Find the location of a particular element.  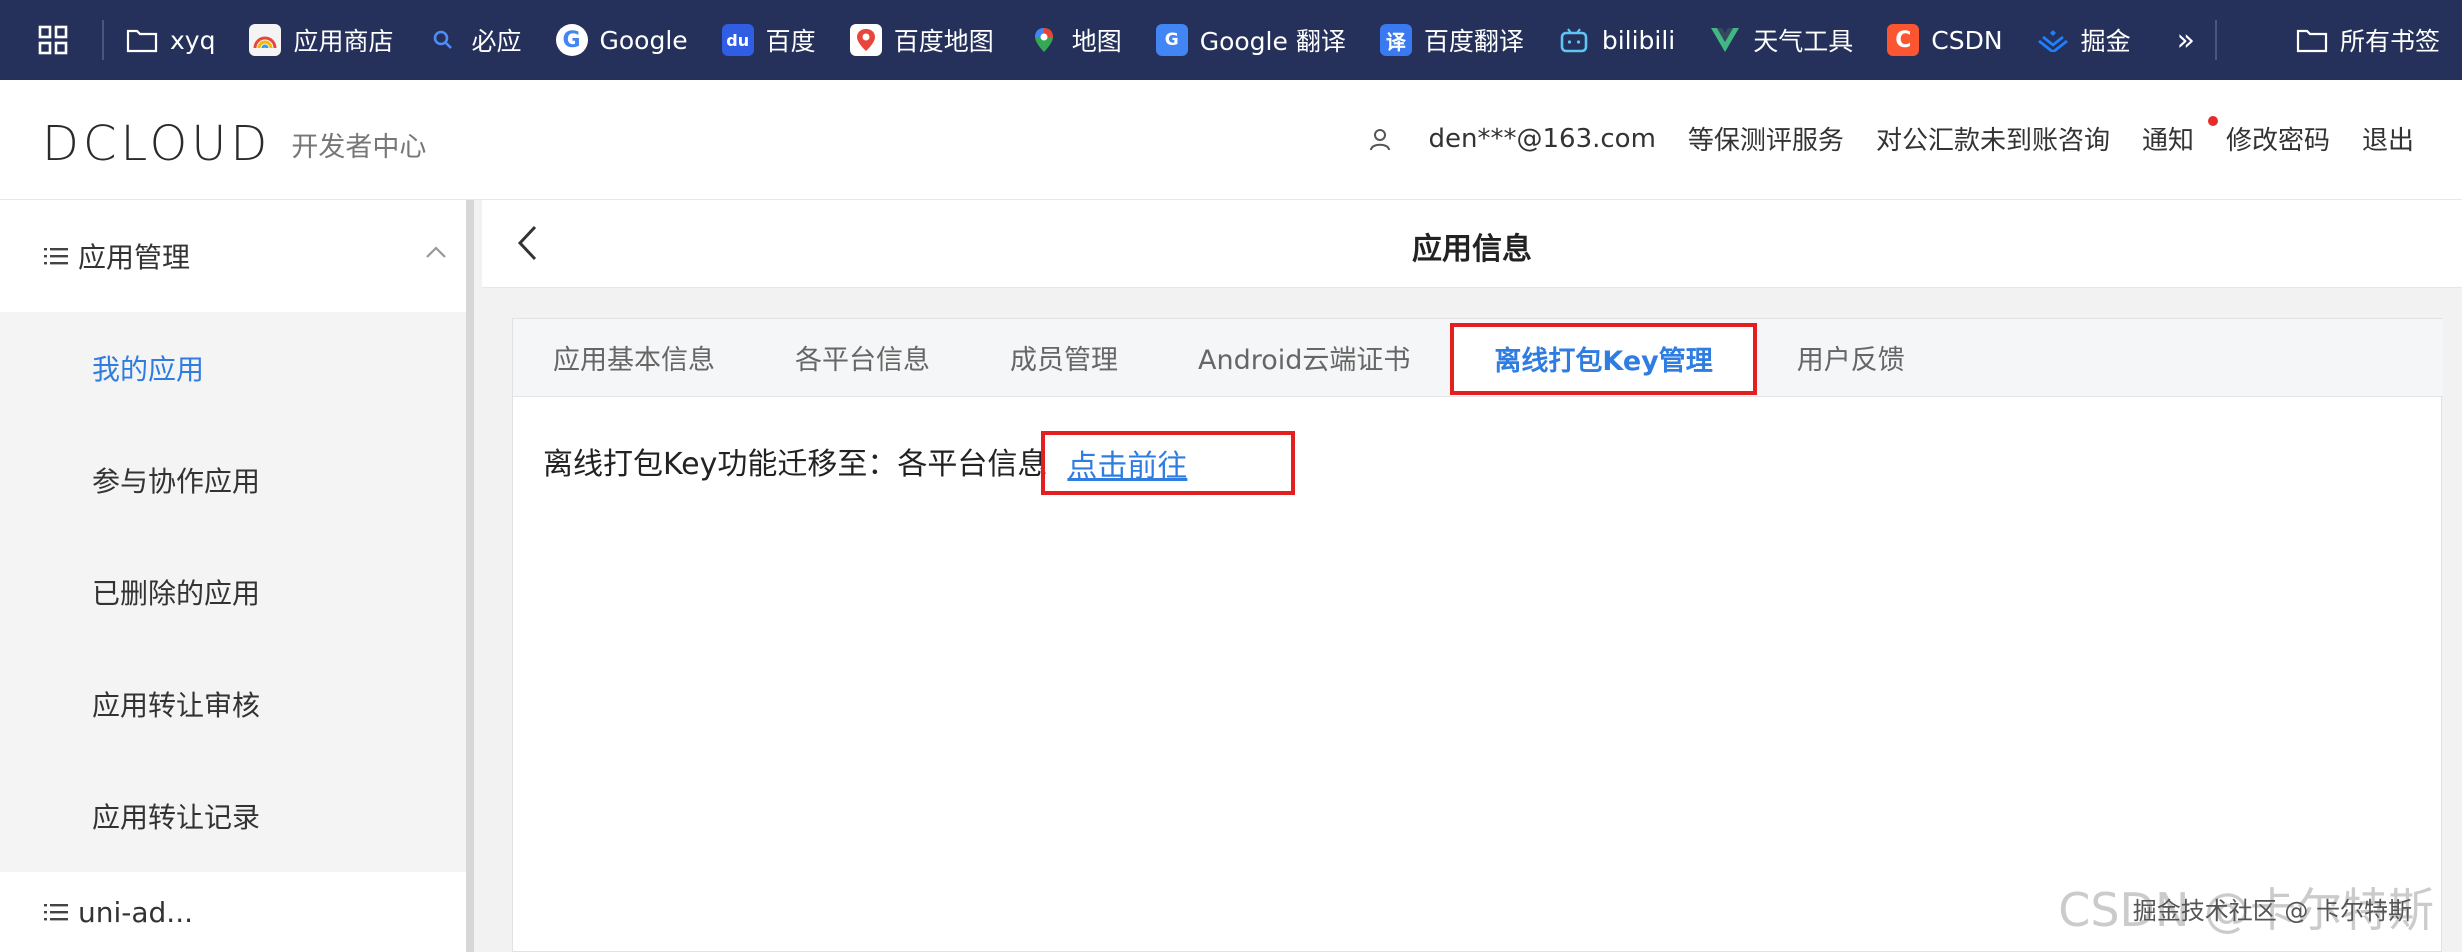

notifications-label: 通知 is located at coordinates (2167, 141).